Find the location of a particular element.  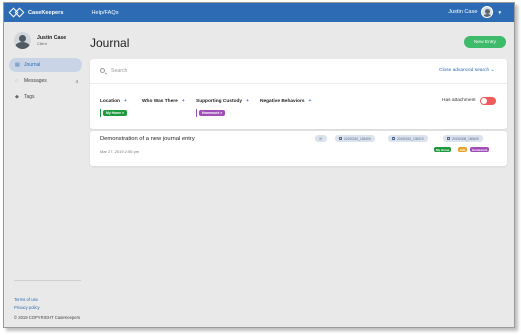

messages-count: 4 is located at coordinates (76, 81).